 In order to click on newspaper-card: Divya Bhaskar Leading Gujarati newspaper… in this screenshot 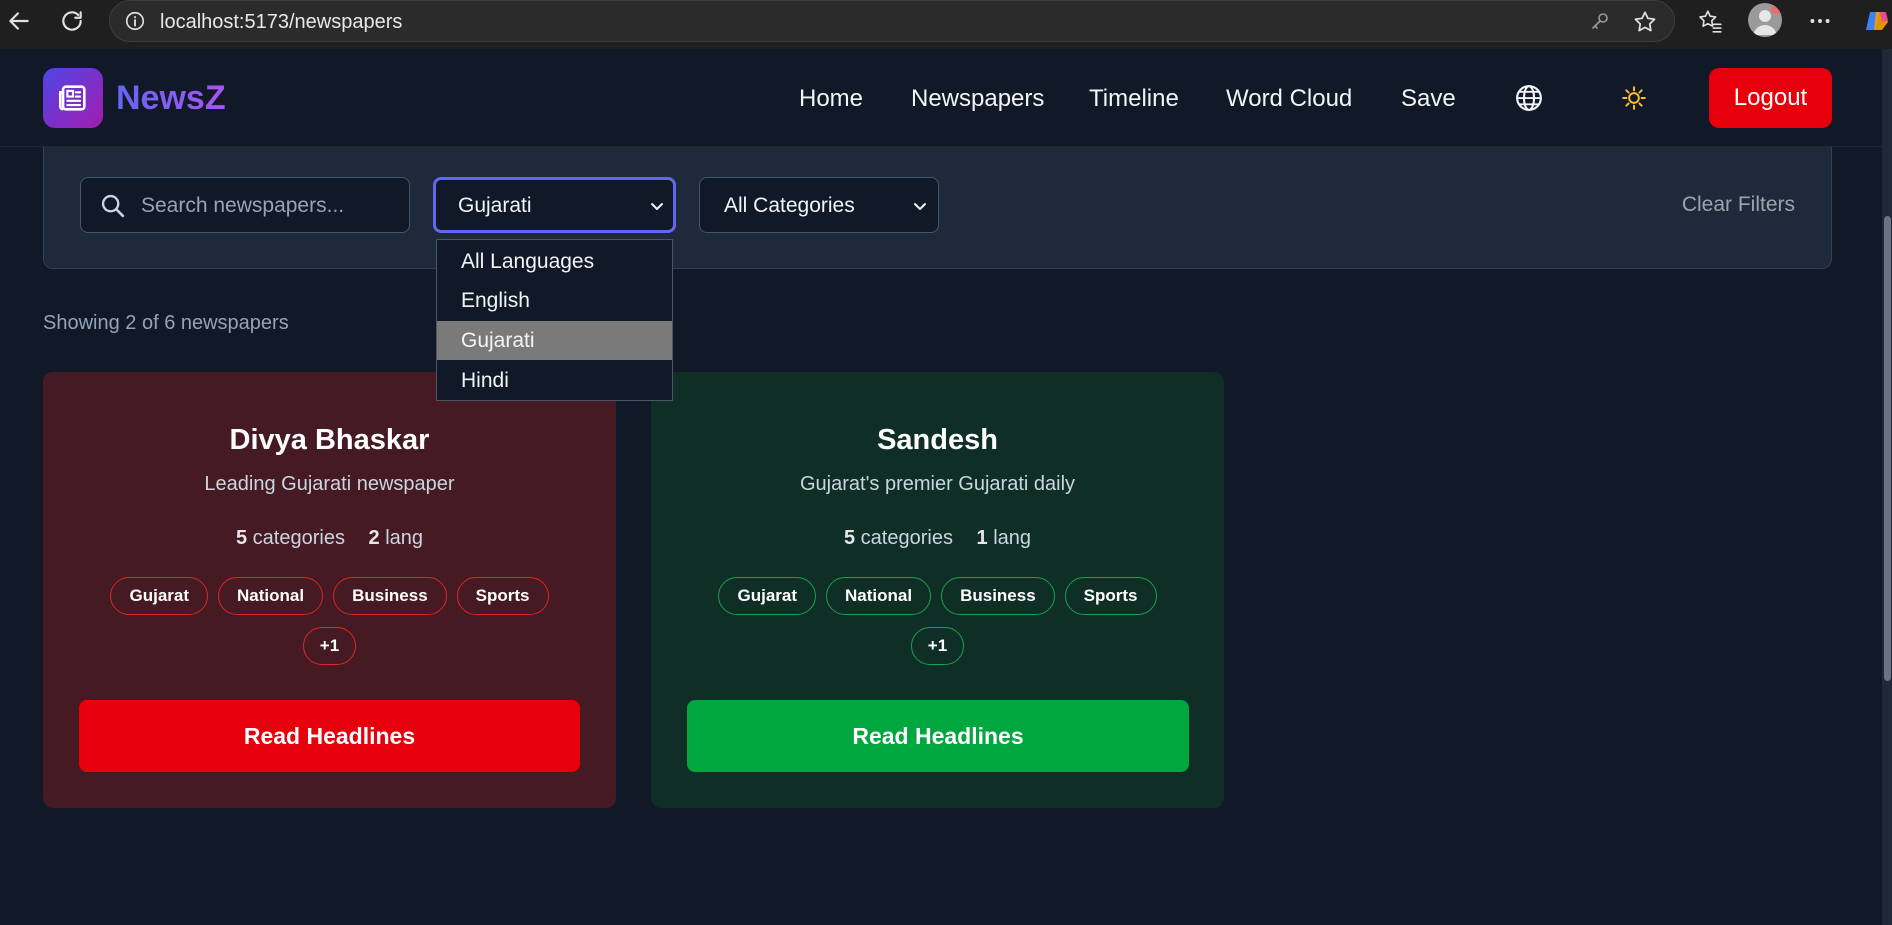, I will do `click(329, 590)`.